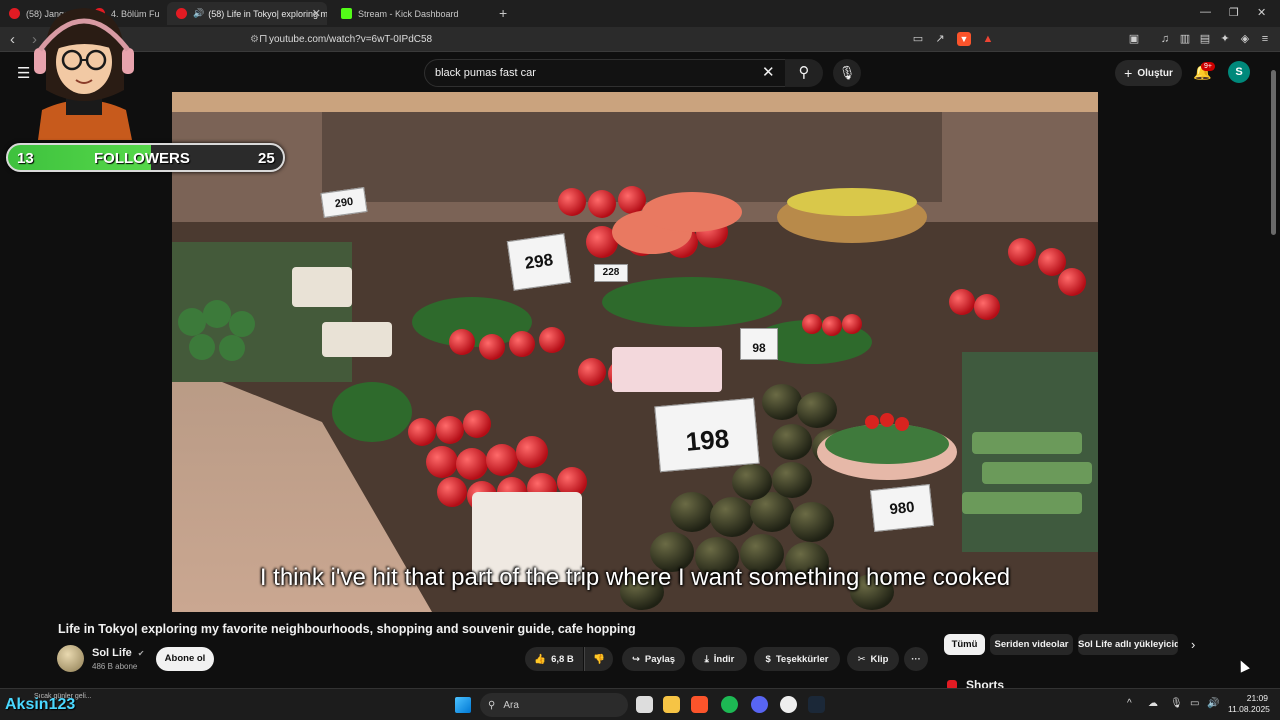  I want to click on reader-icon: ▣, so click(1134, 39).